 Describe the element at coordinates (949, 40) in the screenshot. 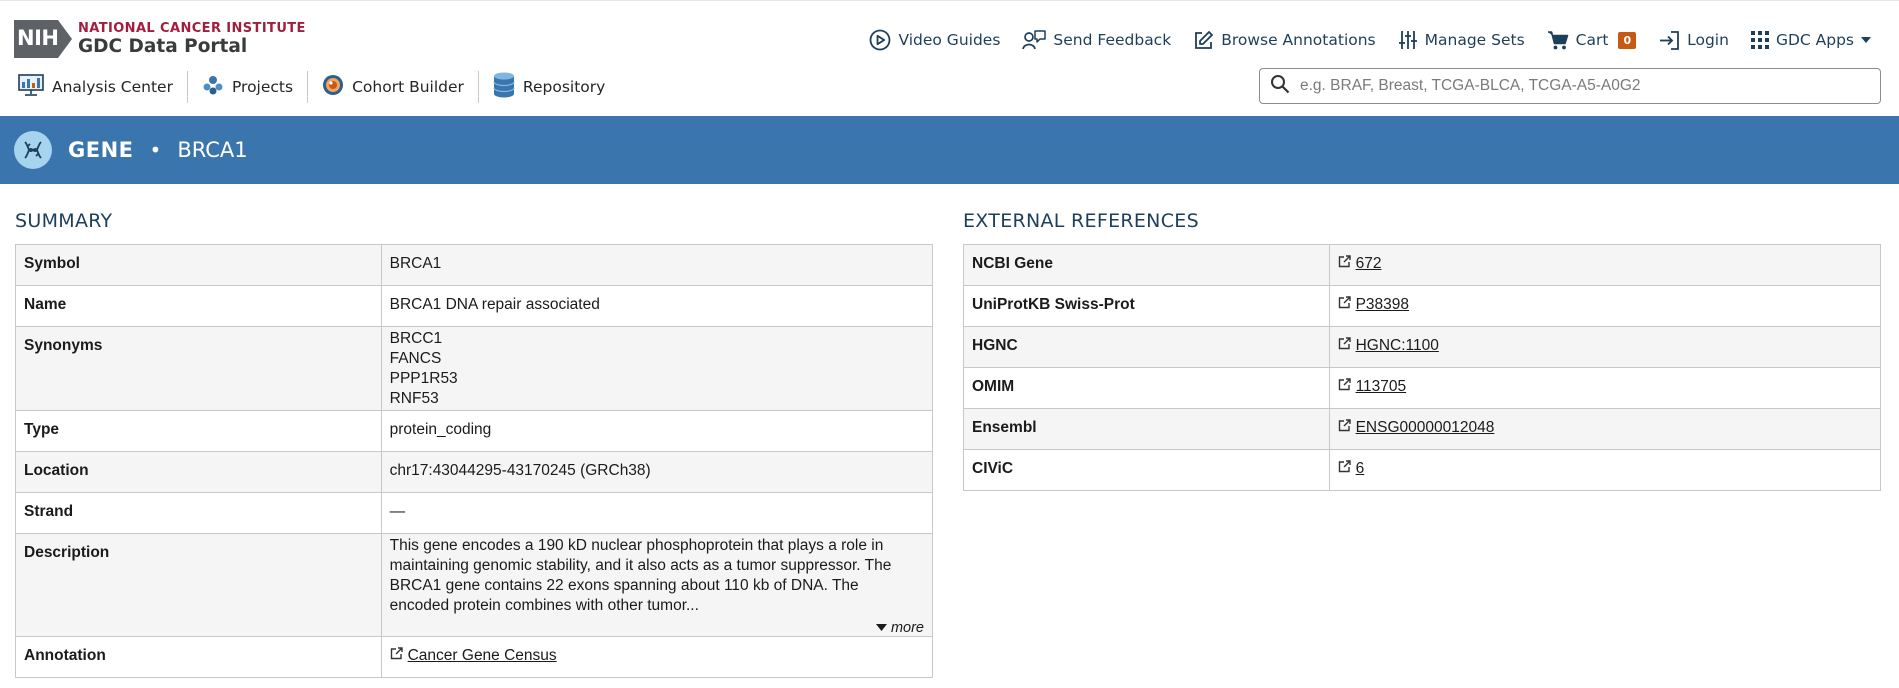

I see `video-guides-label: Video Guides` at that location.